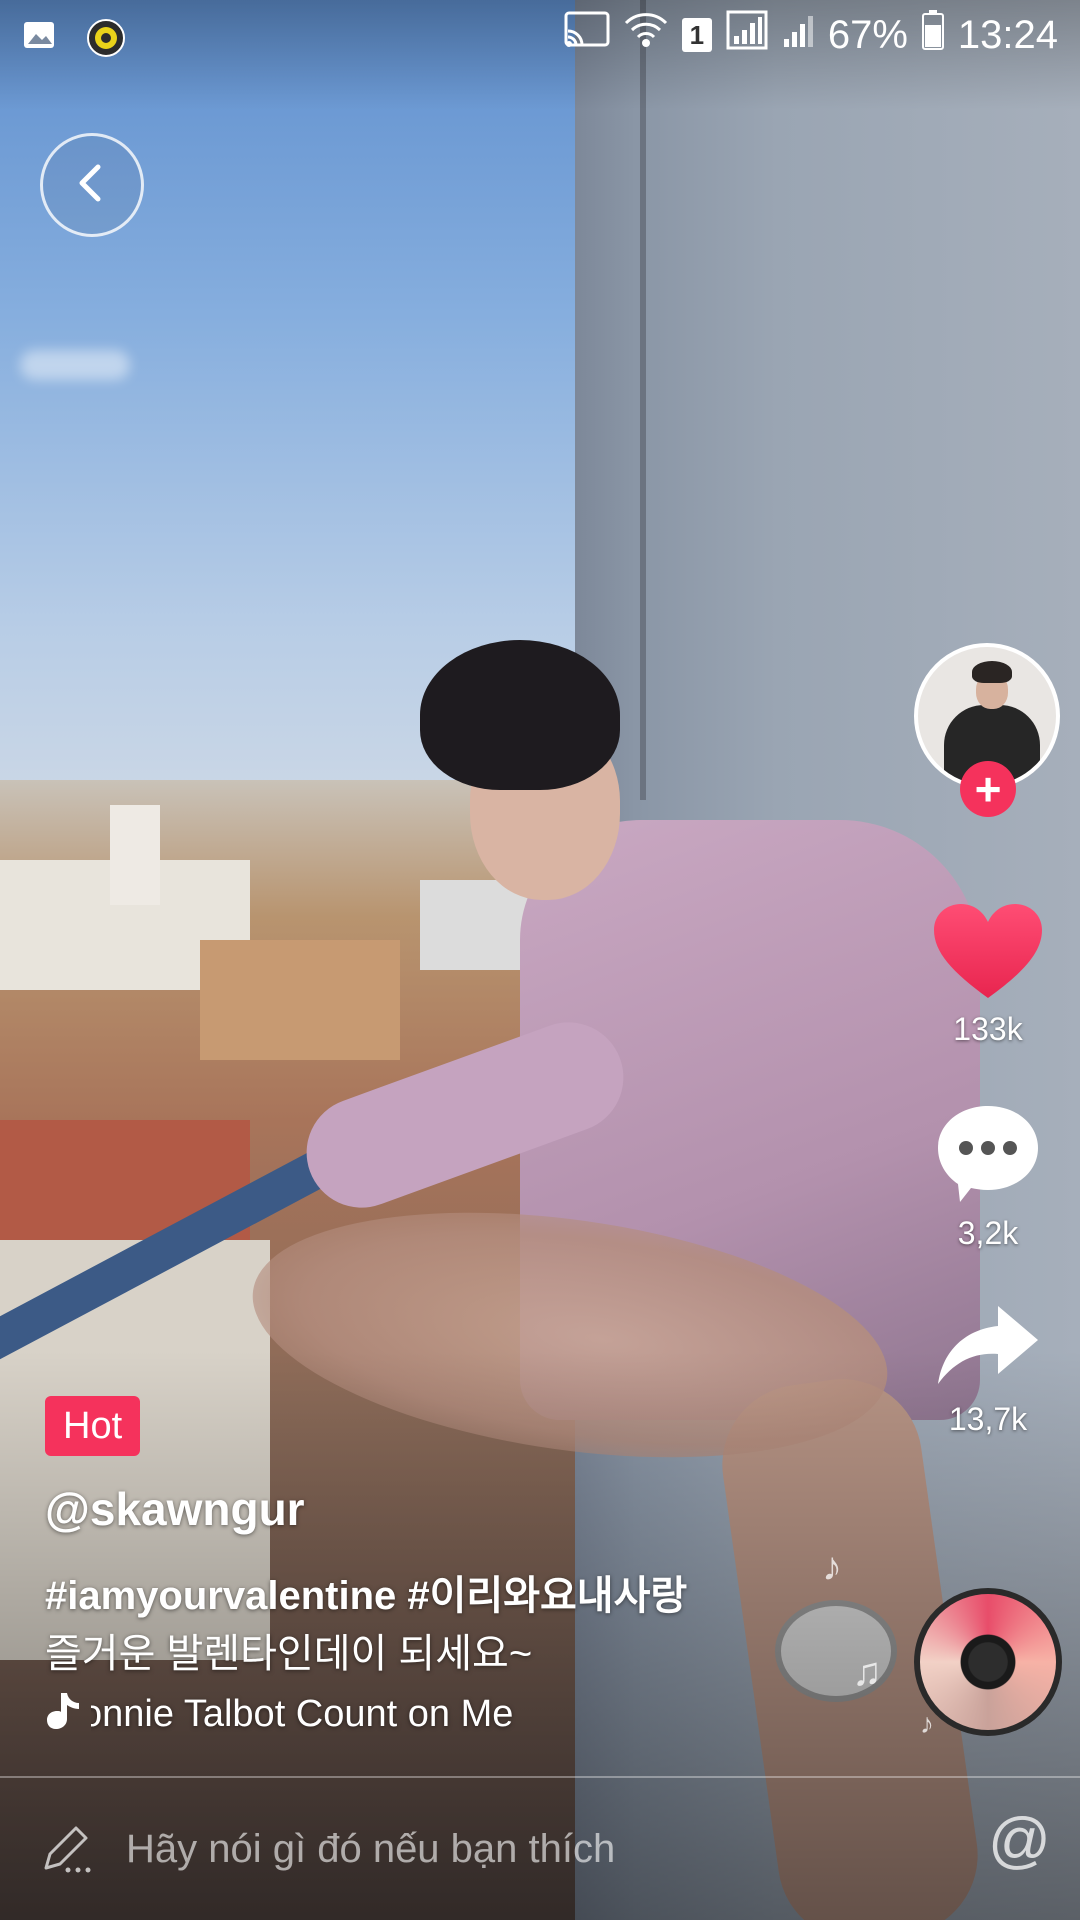  Describe the element at coordinates (643, 400) in the screenshot. I see `video-wall-edge` at that location.